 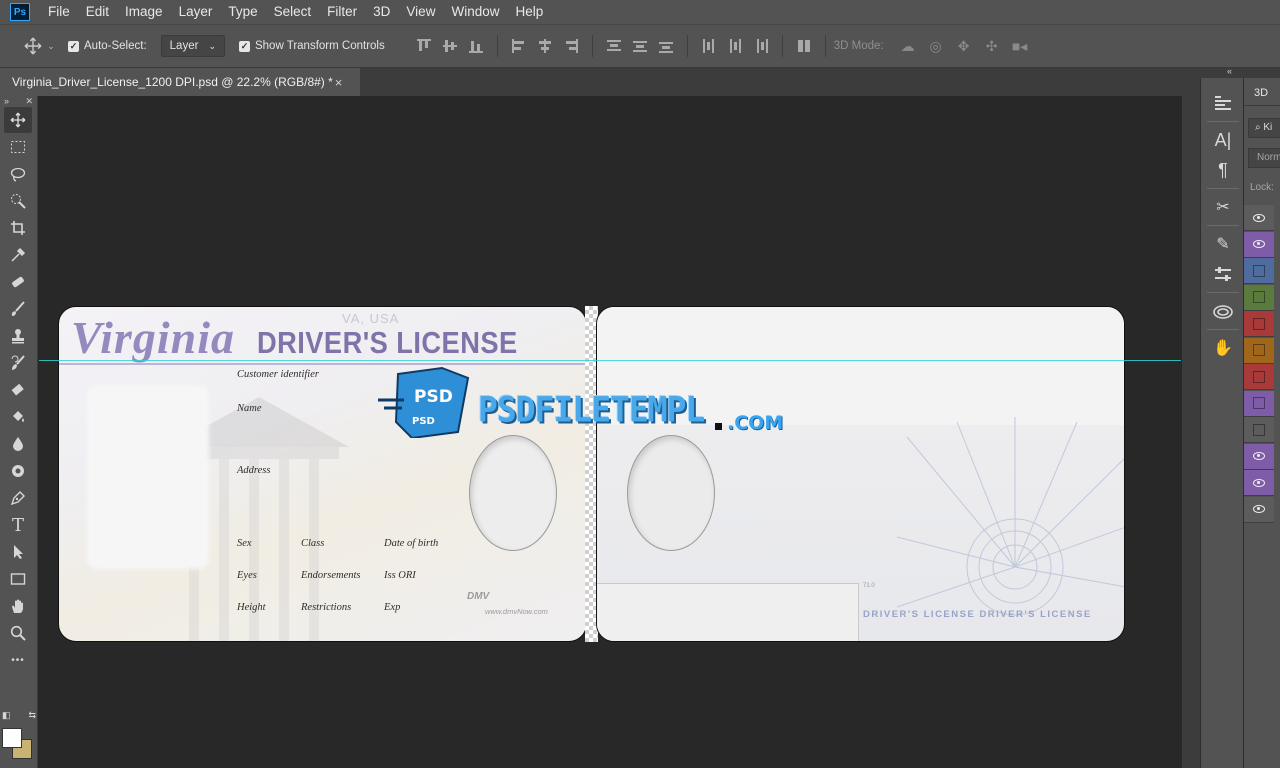 What do you see at coordinates (29, 101) in the screenshot?
I see `close-icon: ✕` at bounding box center [29, 101].